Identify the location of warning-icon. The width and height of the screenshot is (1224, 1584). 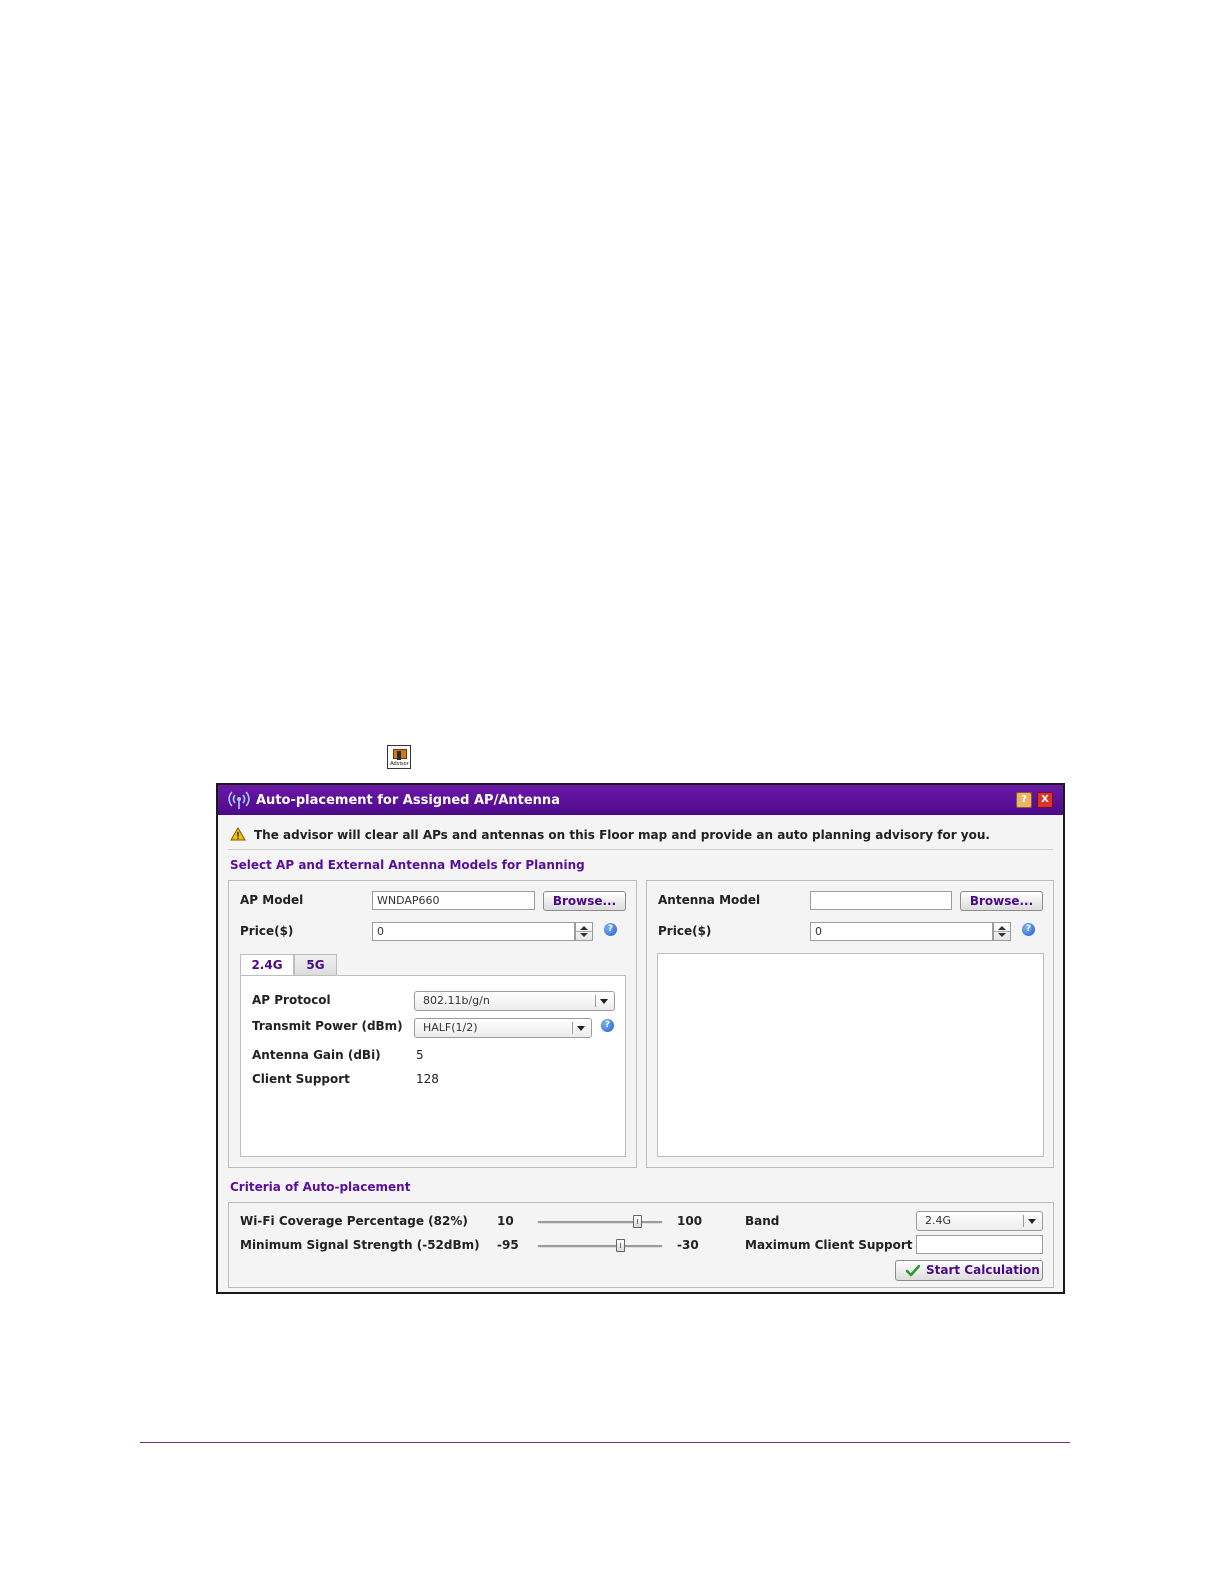
(238, 834).